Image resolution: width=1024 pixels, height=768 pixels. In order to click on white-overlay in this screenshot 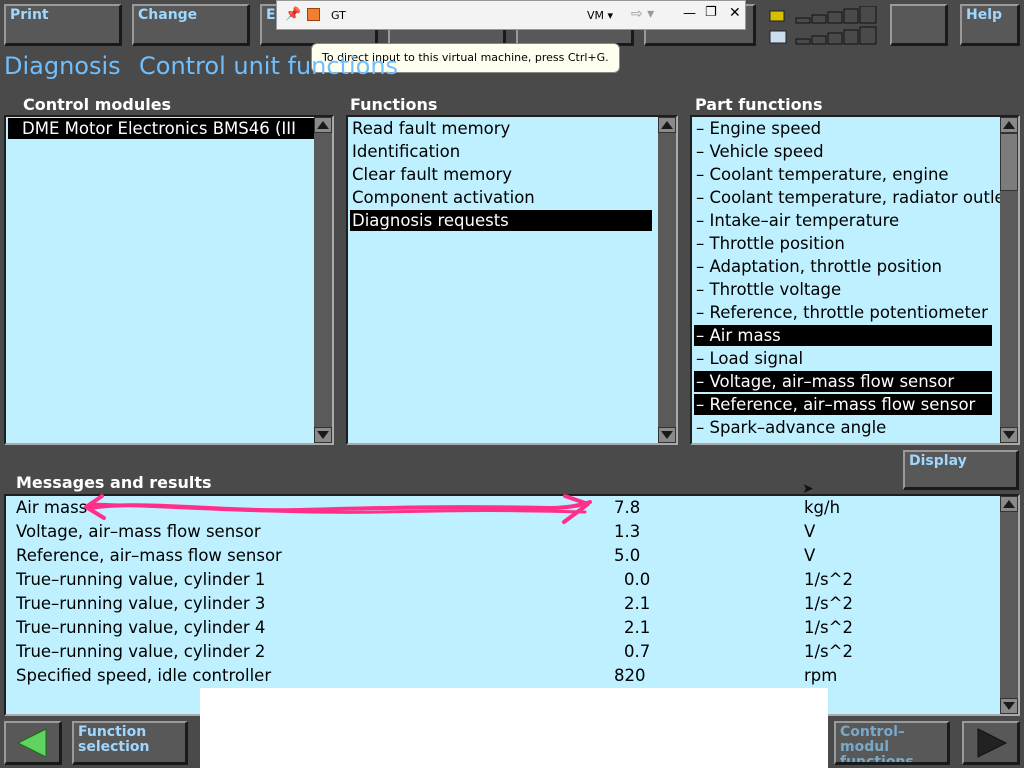, I will do `click(514, 728)`.